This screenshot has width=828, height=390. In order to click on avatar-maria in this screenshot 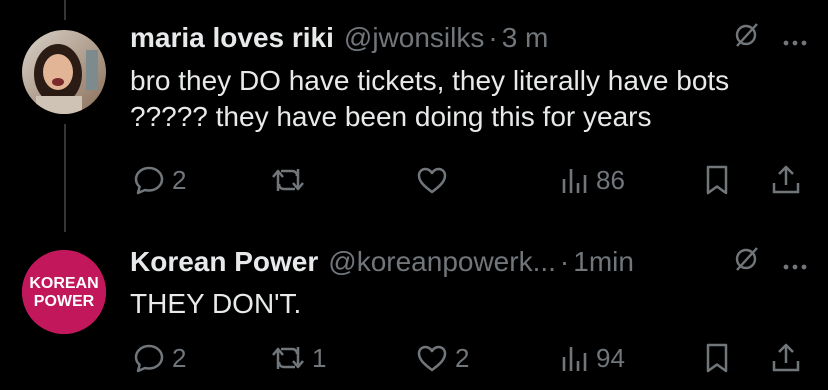, I will do `click(64, 72)`.